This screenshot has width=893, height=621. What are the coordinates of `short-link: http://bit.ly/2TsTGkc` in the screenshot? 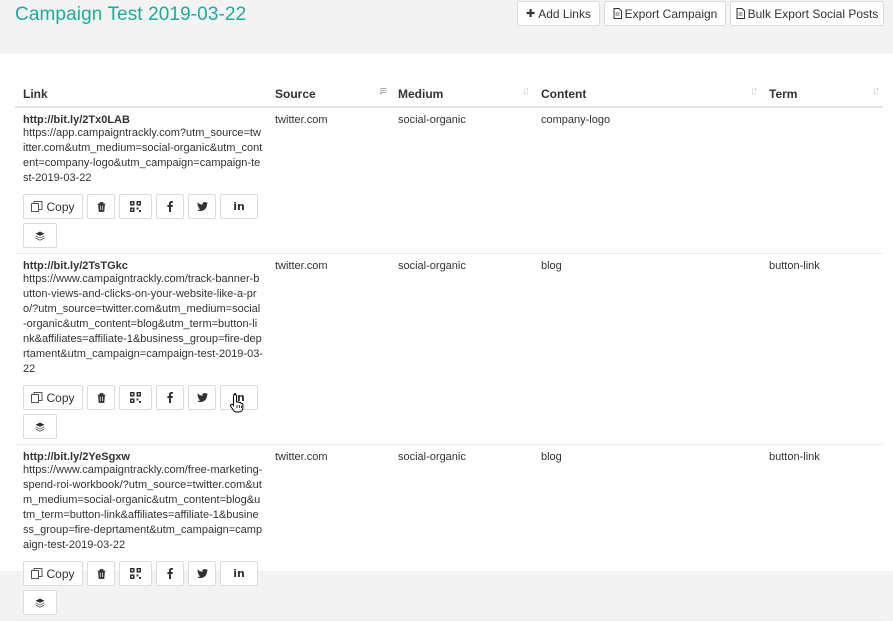 It's located at (141, 266).